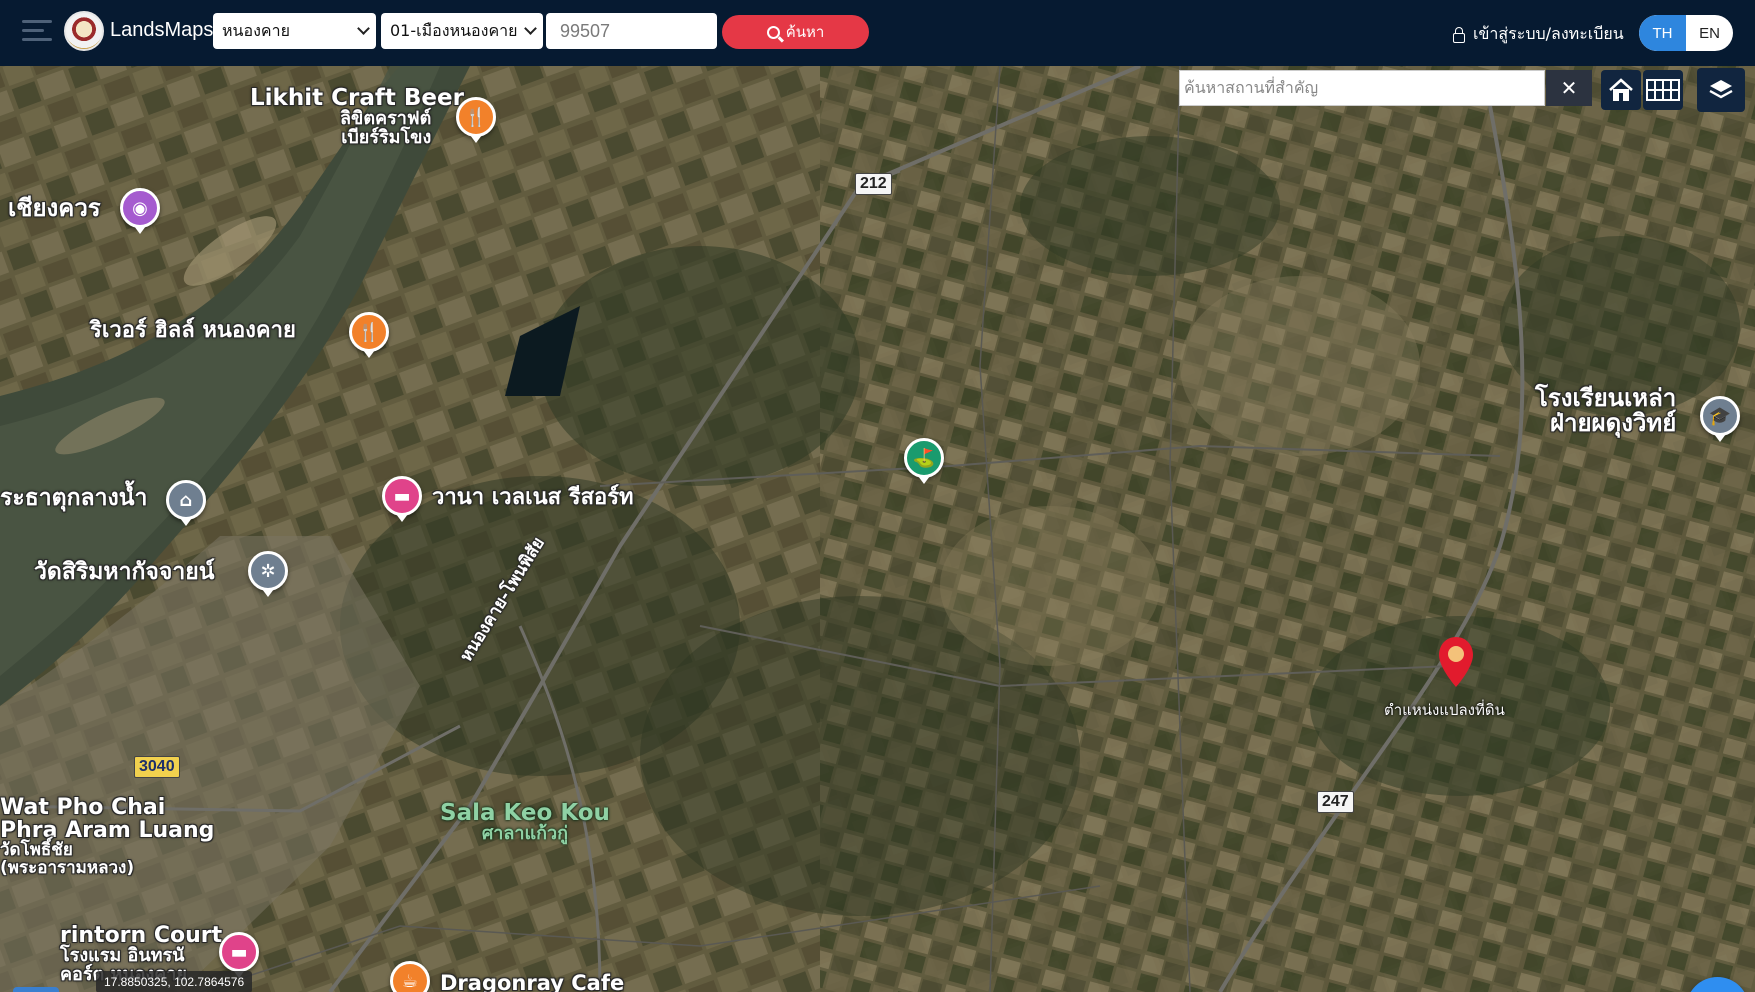  I want to click on camera-icon: ◉, so click(140, 211).